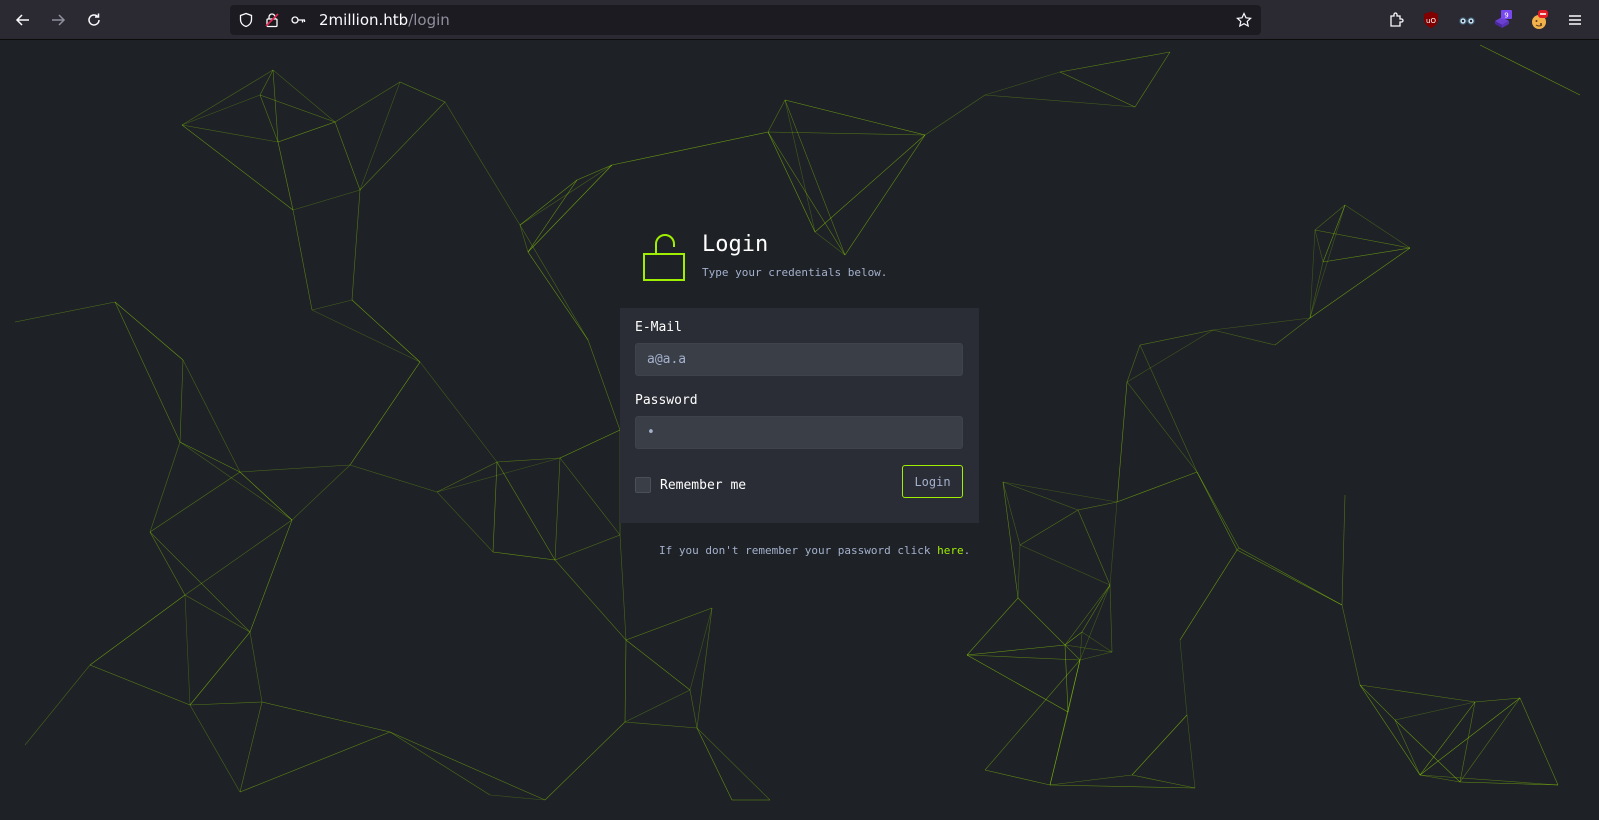 This screenshot has width=1599, height=820. I want to click on password-input, so click(799, 432).